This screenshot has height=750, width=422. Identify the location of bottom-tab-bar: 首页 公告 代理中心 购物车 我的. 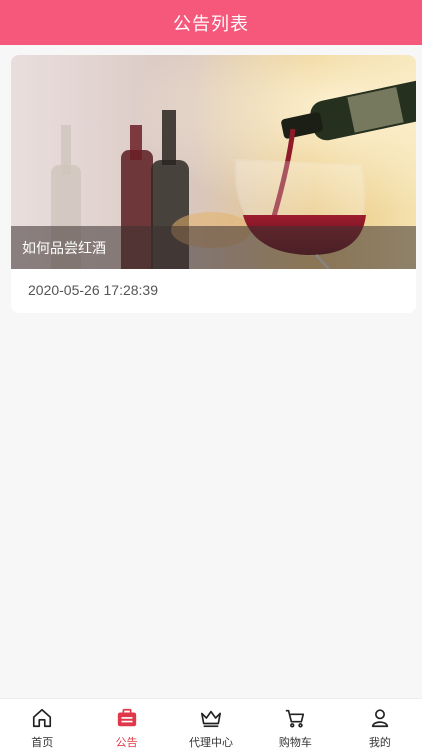
(211, 724).